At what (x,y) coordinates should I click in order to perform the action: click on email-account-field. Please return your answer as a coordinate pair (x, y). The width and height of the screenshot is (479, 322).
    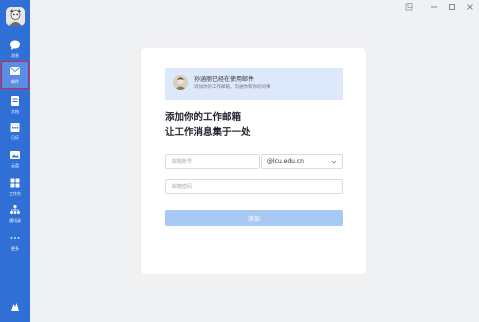
    Looking at the image, I should click on (212, 161).